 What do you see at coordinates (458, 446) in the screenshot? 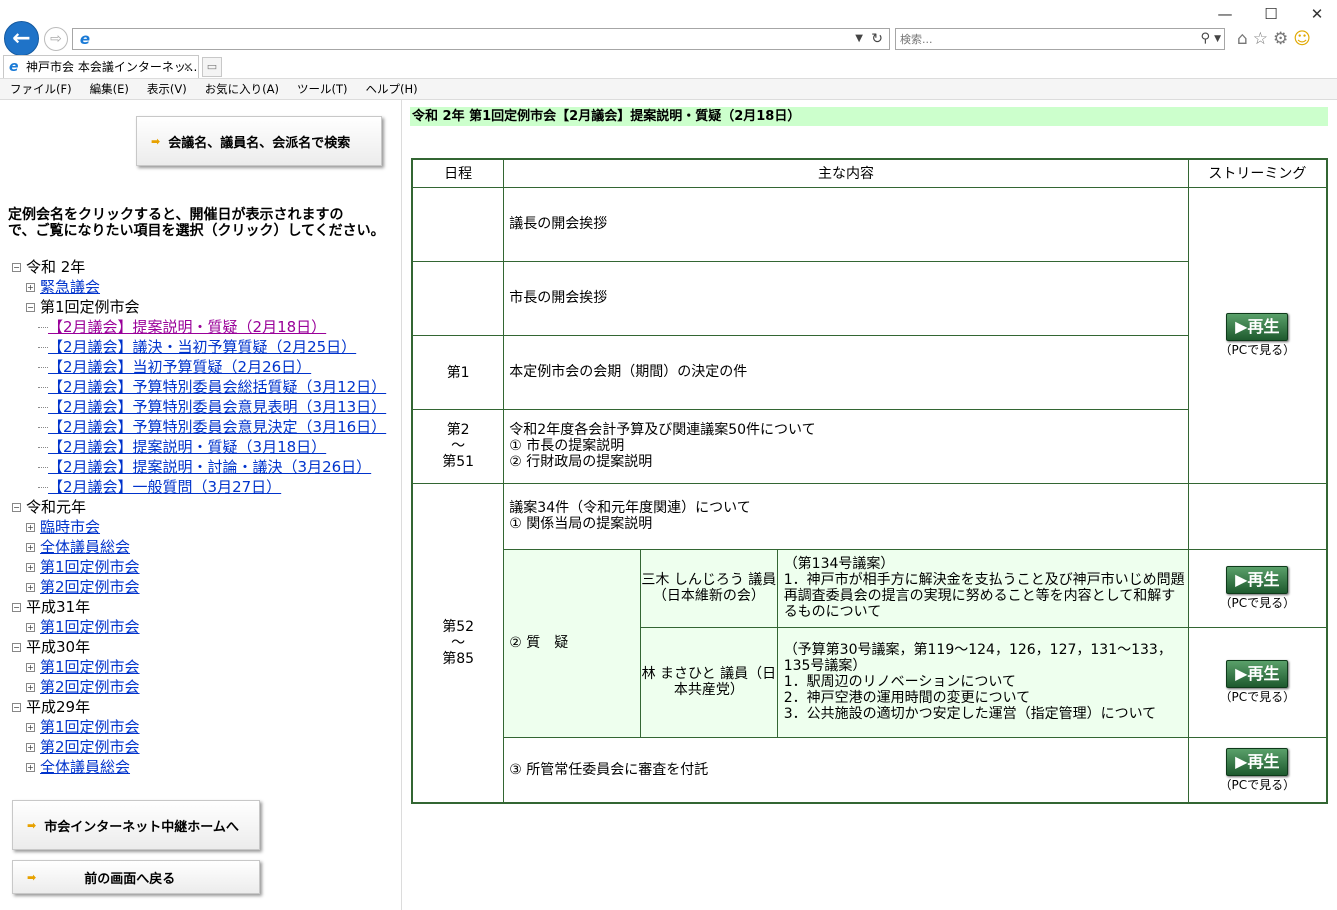
I see `schedule-cell: 第2 〜 第51` at bounding box center [458, 446].